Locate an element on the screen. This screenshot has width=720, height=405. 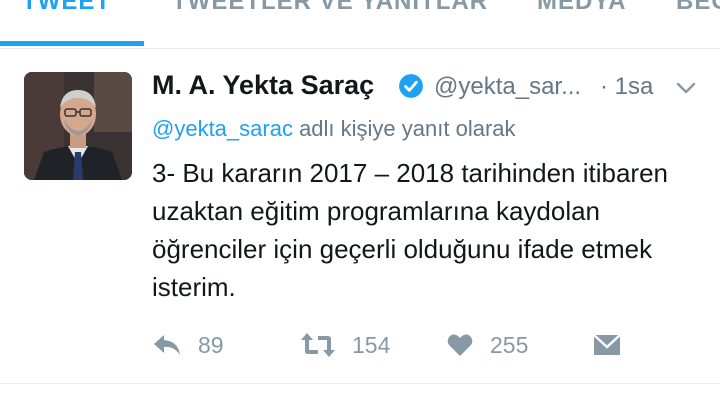
retweet-count: 154 is located at coordinates (371, 345).